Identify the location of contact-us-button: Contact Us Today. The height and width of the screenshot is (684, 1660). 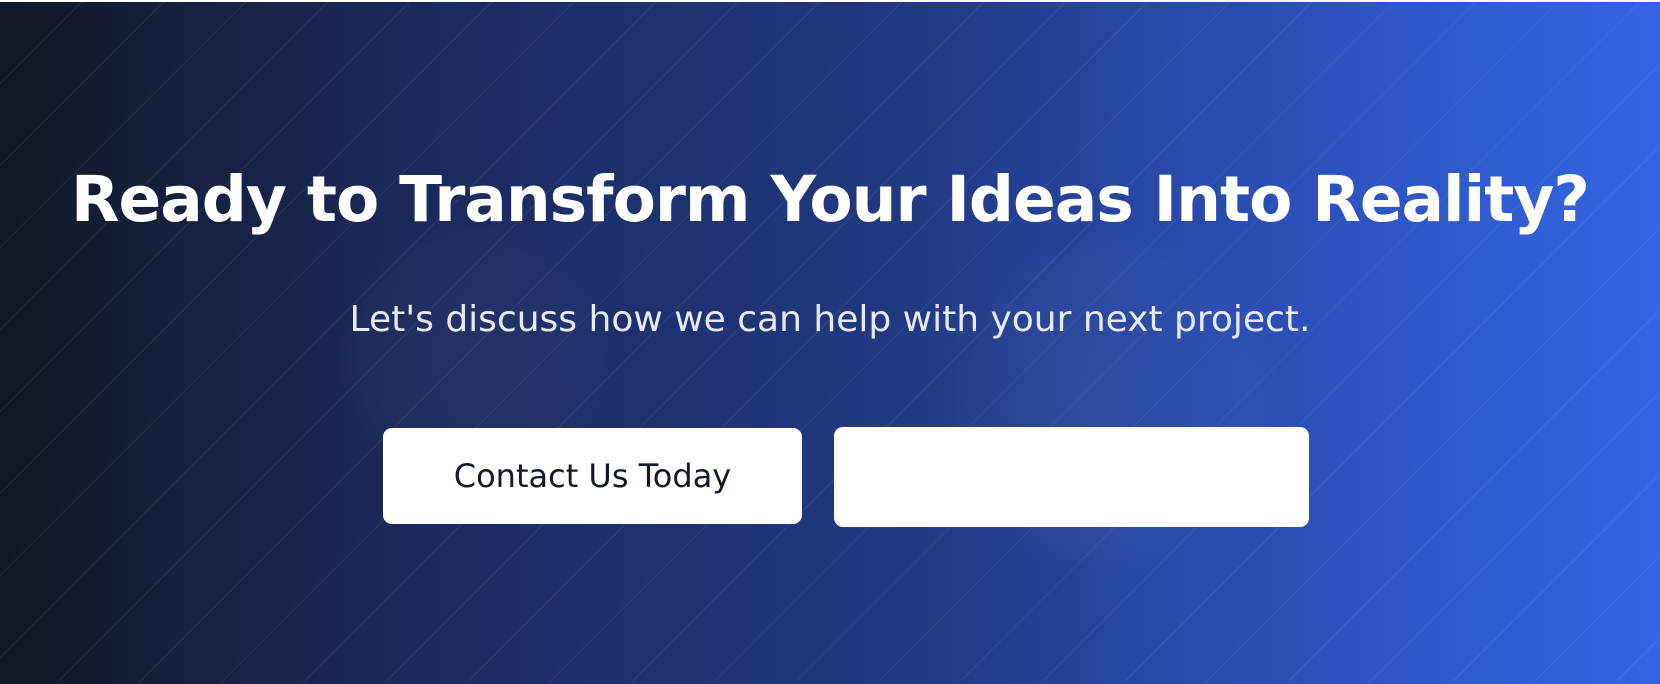
(592, 476).